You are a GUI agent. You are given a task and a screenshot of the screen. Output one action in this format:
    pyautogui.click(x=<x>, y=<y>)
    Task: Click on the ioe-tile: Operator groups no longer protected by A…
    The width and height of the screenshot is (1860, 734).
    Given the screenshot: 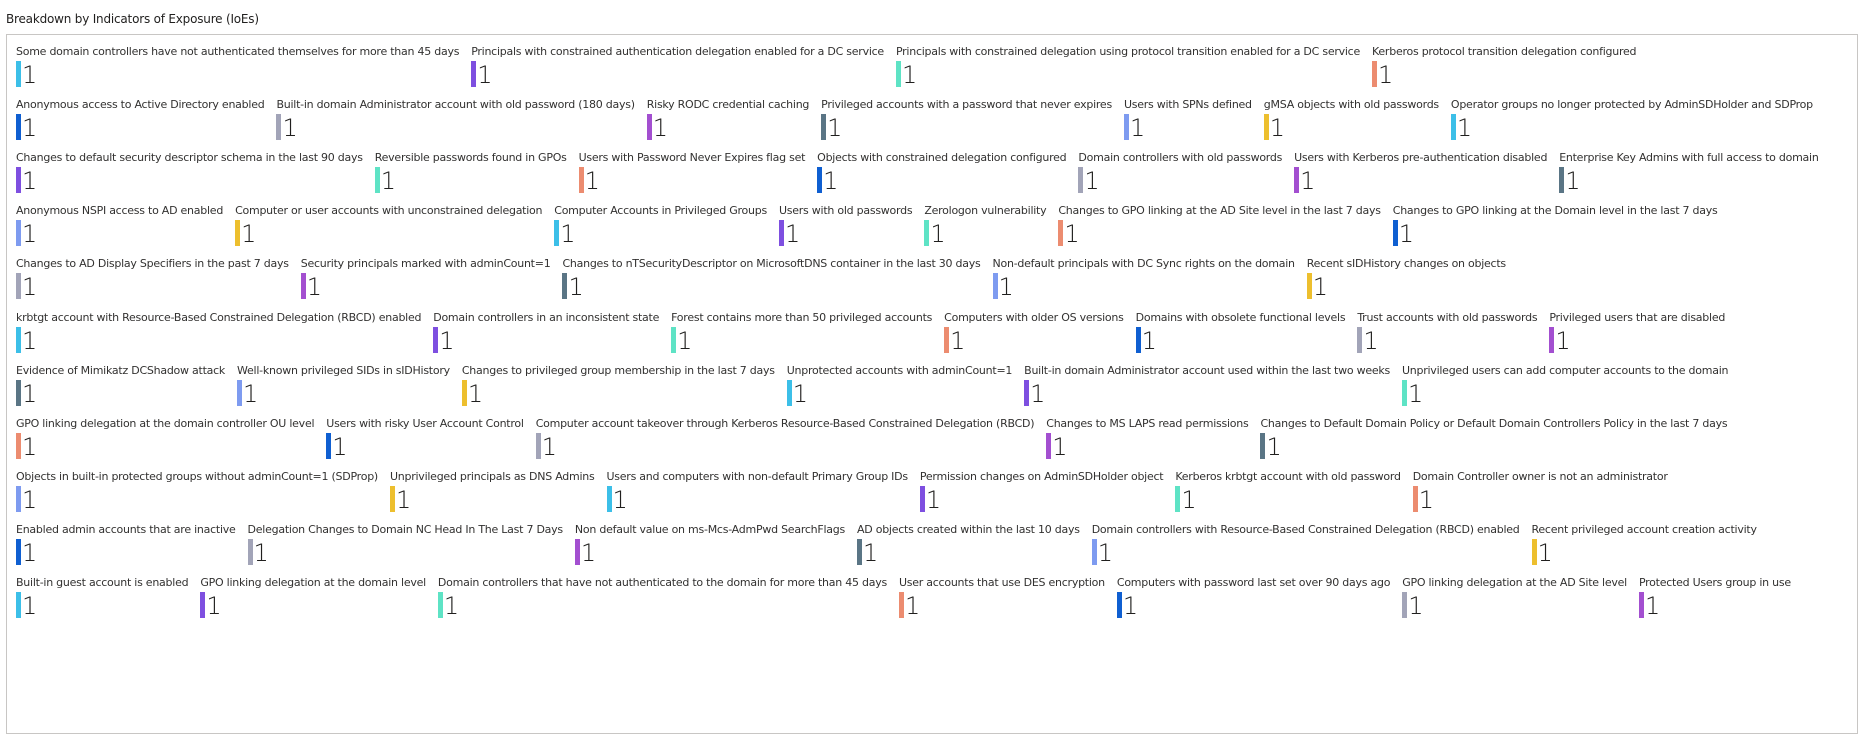 What is the action you would take?
    pyautogui.click(x=1631, y=120)
    